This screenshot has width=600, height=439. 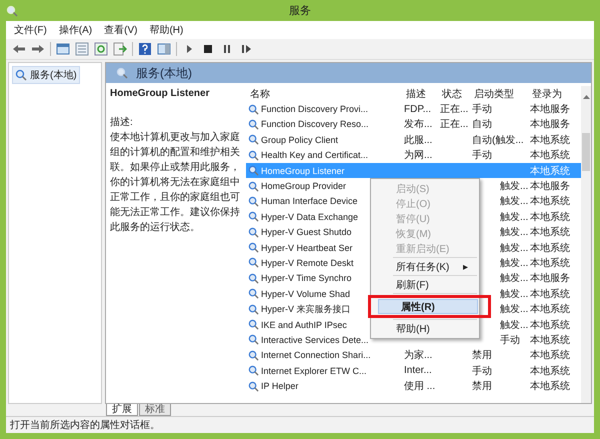 I want to click on tab: 扩展, so click(x=122, y=410).